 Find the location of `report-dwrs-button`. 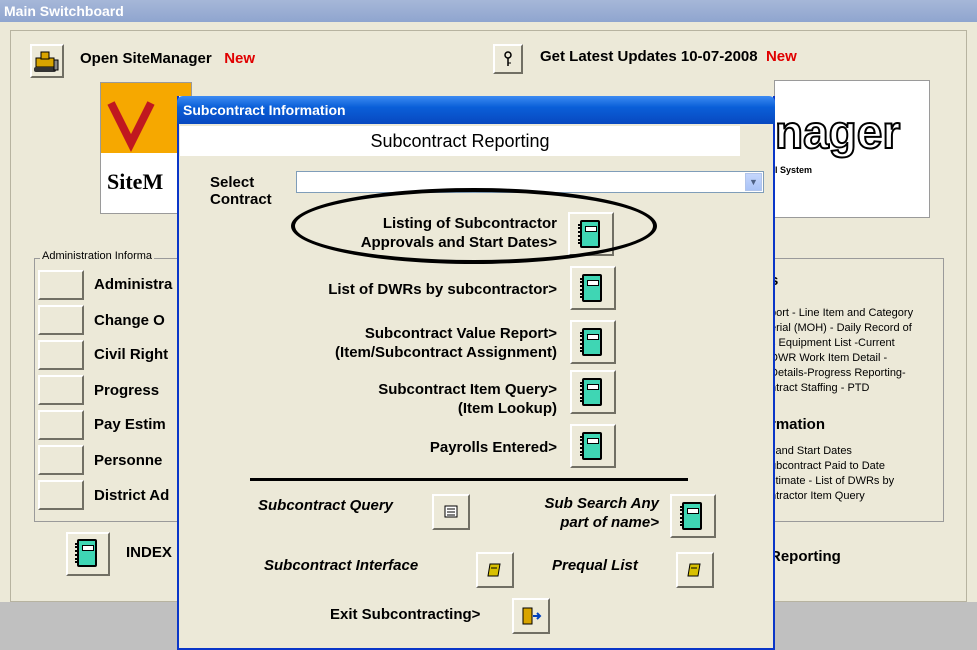

report-dwrs-button is located at coordinates (593, 288).